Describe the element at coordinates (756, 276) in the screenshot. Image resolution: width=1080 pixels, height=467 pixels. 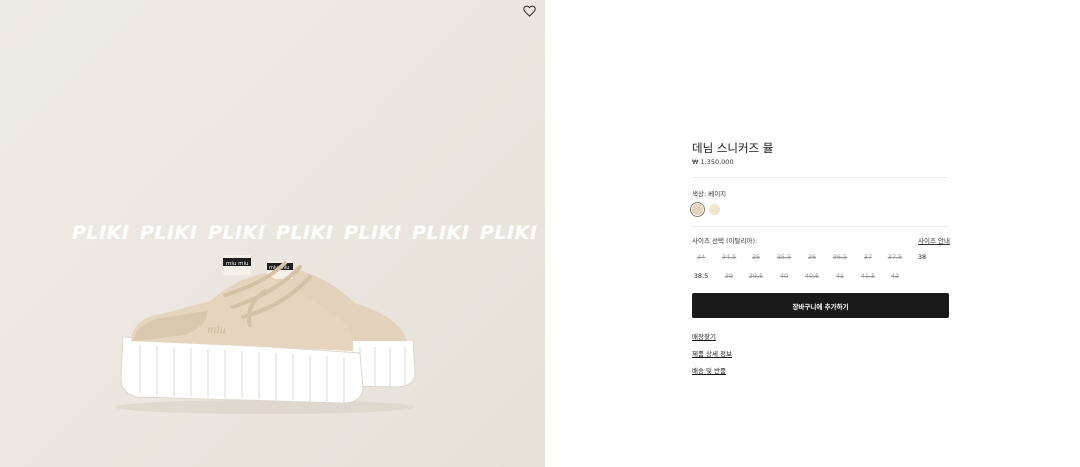
I see `size-option: 39,5` at that location.